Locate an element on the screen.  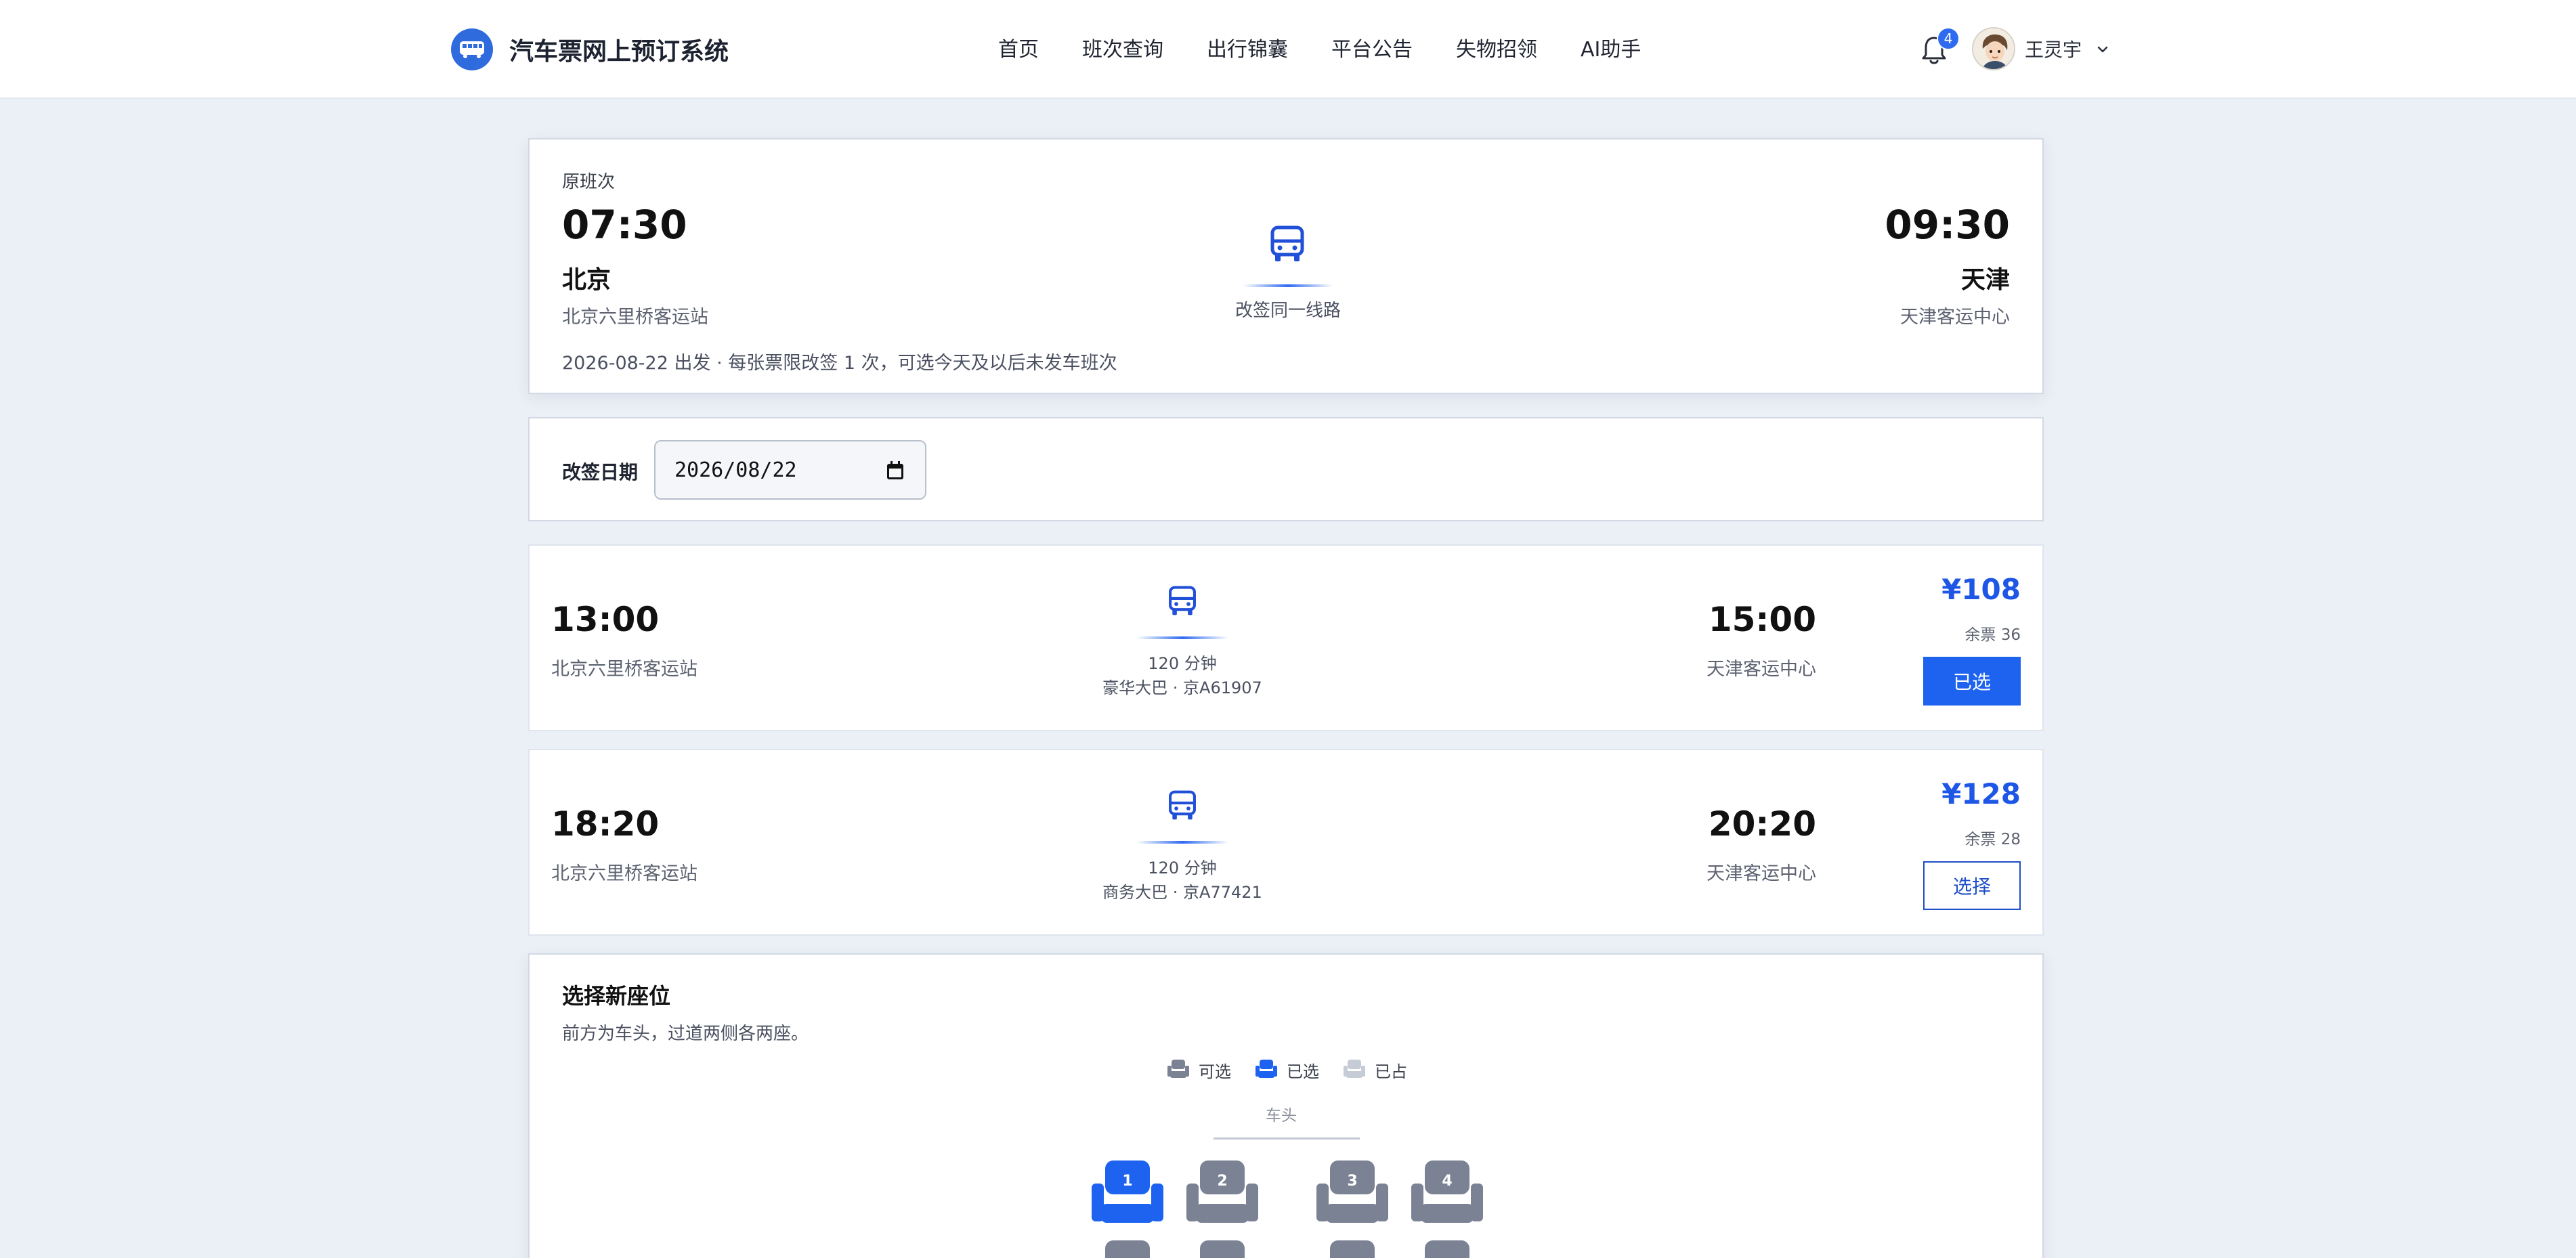
seat-section-title: 选择新座位 is located at coordinates (616, 996).